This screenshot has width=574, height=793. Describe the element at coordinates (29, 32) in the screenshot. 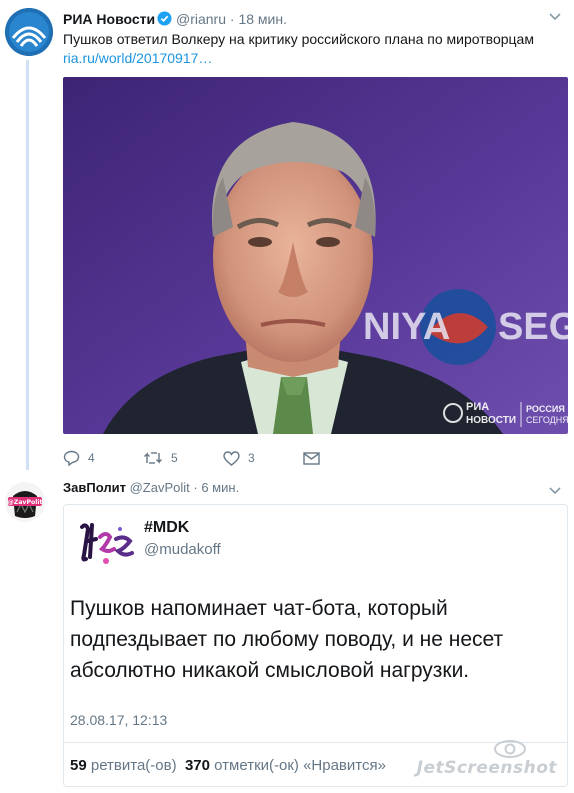

I see `ria-avatar` at that location.